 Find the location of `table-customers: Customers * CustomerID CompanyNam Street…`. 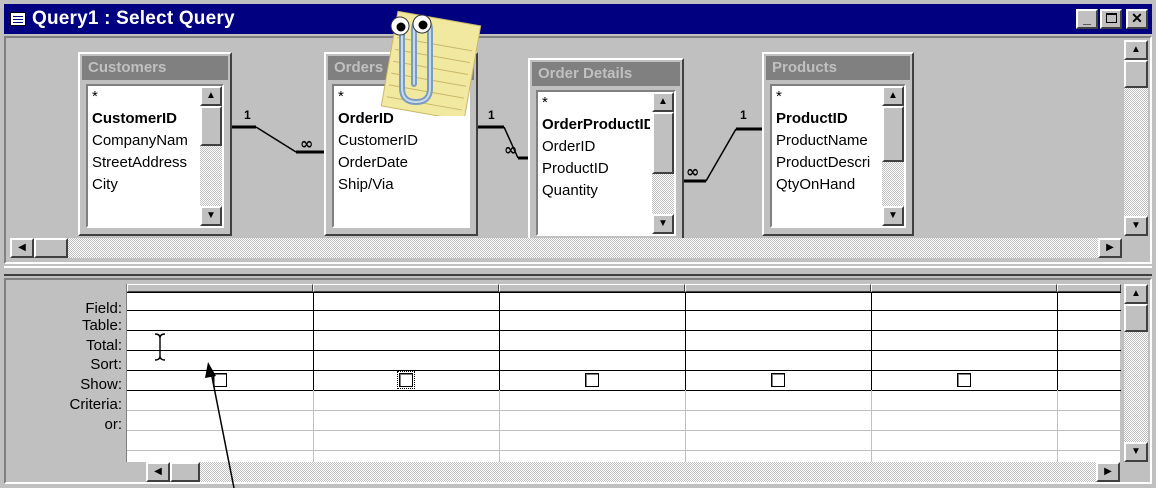

table-customers: Customers * CustomerID CompanyNam Street… is located at coordinates (155, 144).